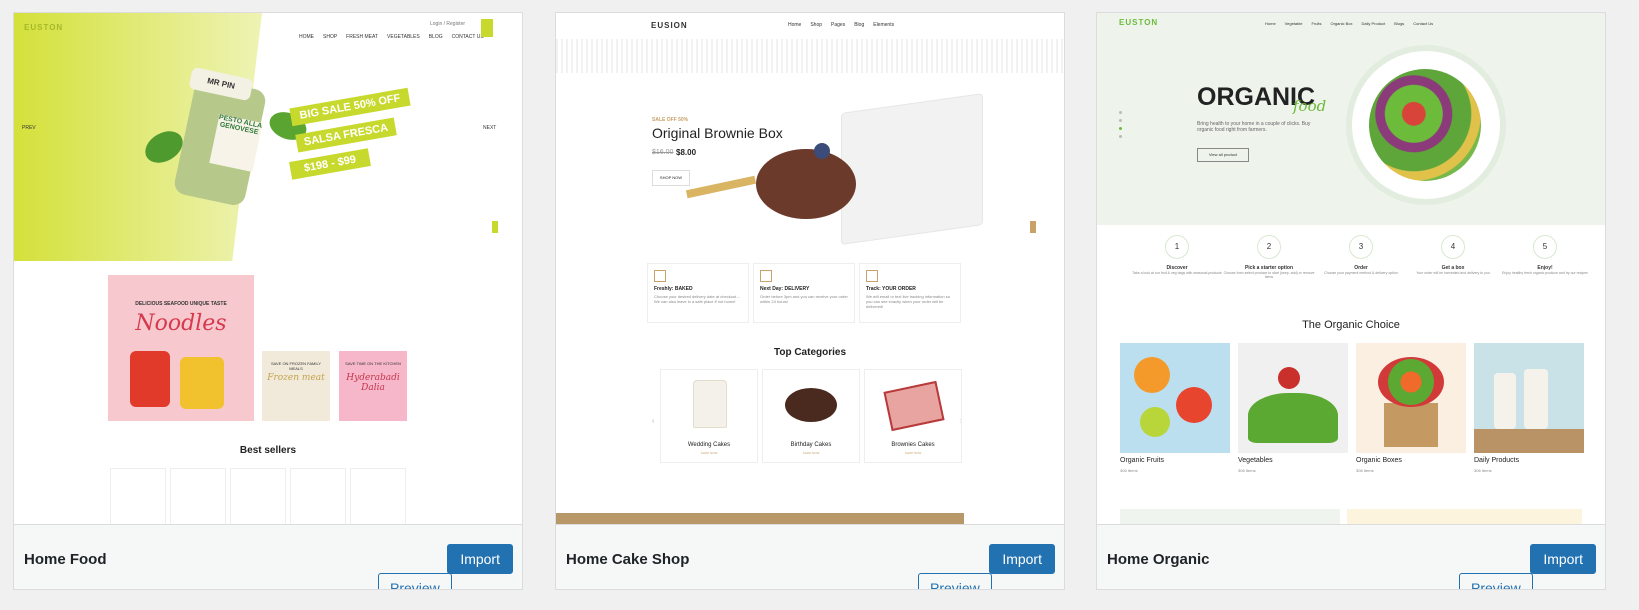  Describe the element at coordinates (1536, 399) in the screenshot. I see `milk-bottle-image` at that location.